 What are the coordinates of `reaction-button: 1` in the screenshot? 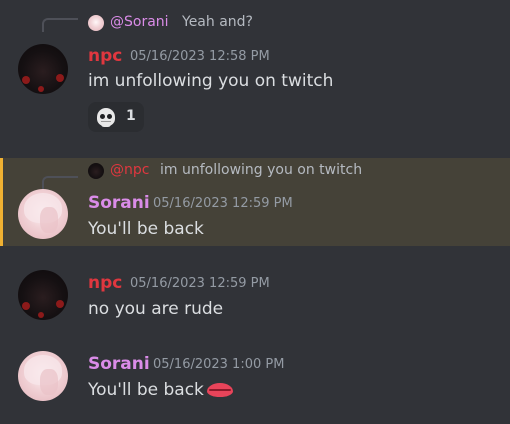 It's located at (116, 117).